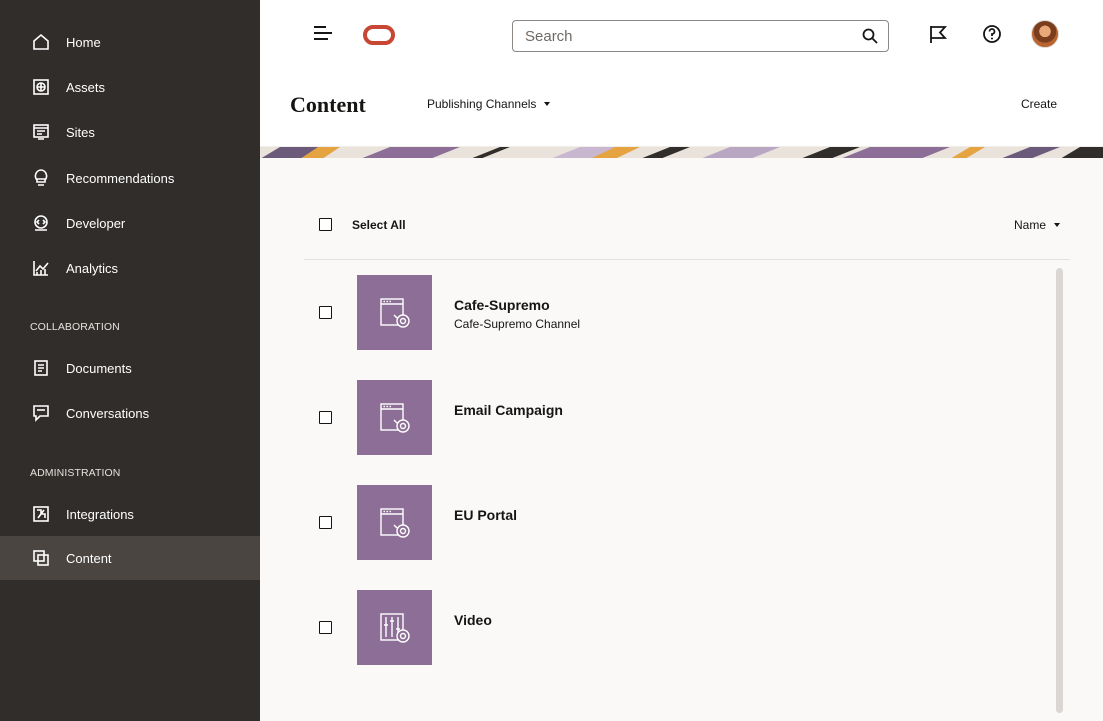 Image resolution: width=1103 pixels, height=721 pixels. I want to click on sidebar-item-recommendations: Recommendations, so click(130, 178).